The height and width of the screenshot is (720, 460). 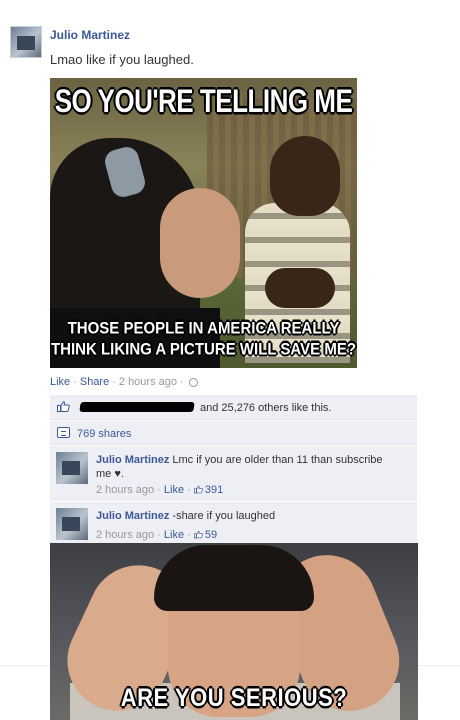 I want to click on shares-summary: 769 shares, so click(x=233, y=432).